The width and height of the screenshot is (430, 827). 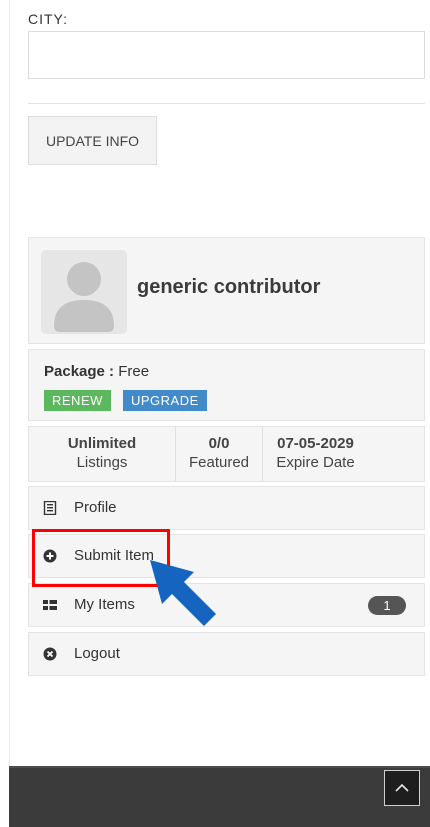 I want to click on scroll-to-top-button, so click(x=402, y=788).